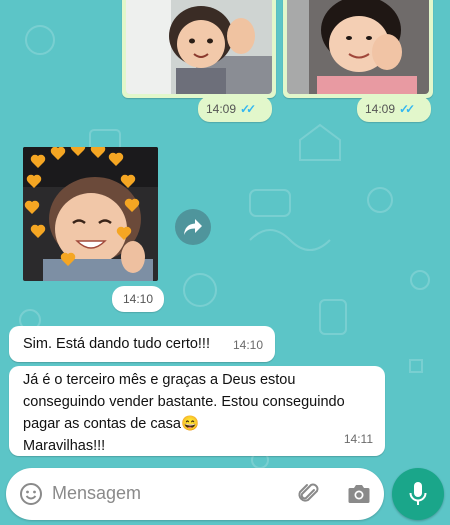 This screenshot has height=525, width=450. What do you see at coordinates (90, 214) in the screenshot?
I see `photo-child-hearts` at bounding box center [90, 214].